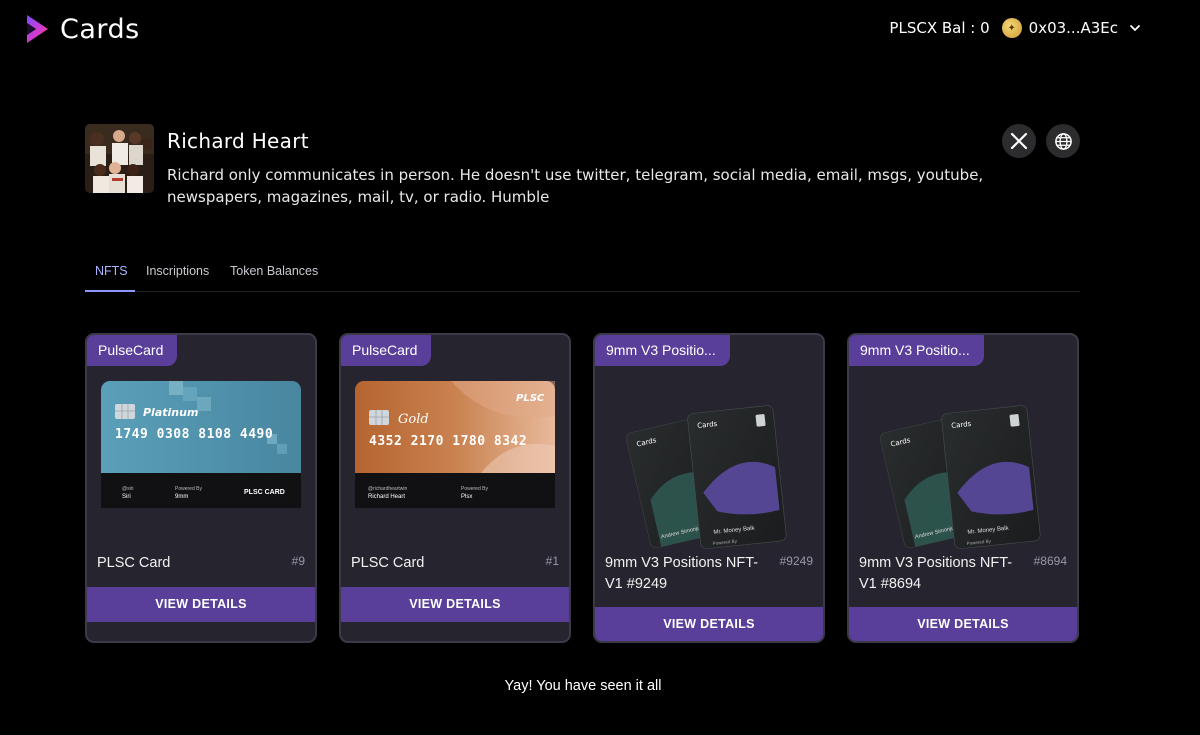 The image size is (1200, 735). I want to click on x-twitter-icon, so click(1019, 141).